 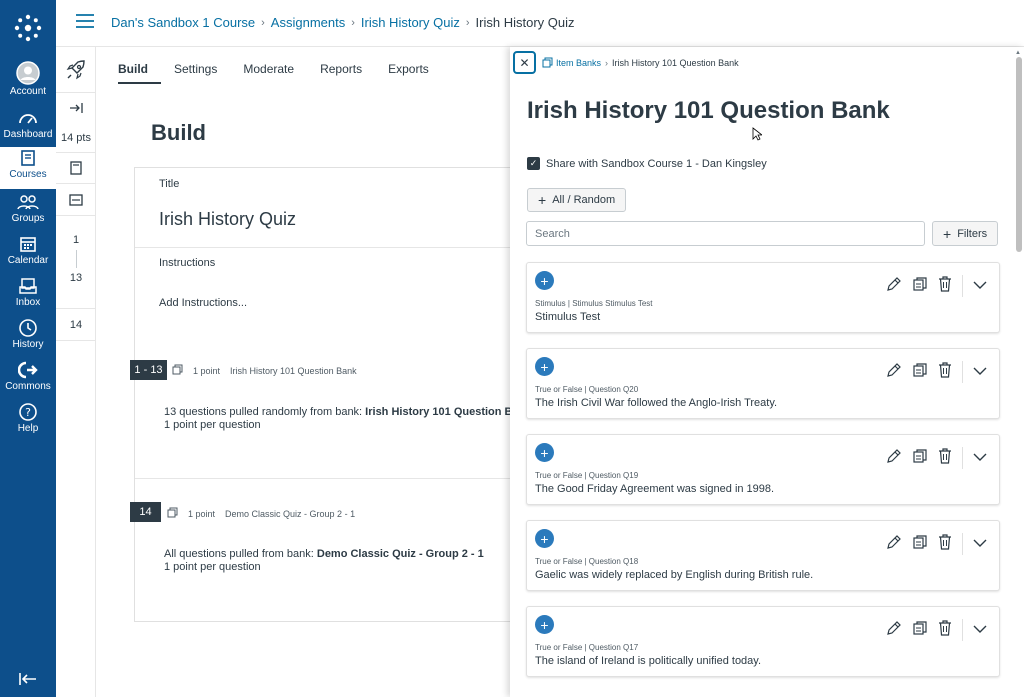 I want to click on quiz-tray: 14 pts 1 13 14, so click(x=76, y=372).